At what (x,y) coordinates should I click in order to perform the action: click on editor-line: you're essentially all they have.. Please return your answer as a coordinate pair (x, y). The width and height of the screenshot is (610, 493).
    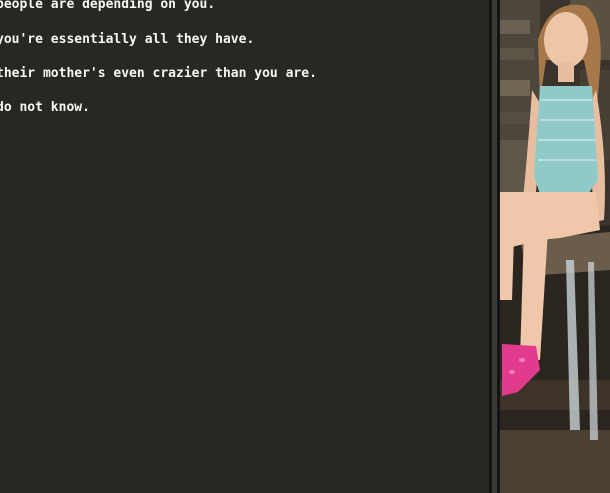
    Looking at the image, I should click on (127, 40).